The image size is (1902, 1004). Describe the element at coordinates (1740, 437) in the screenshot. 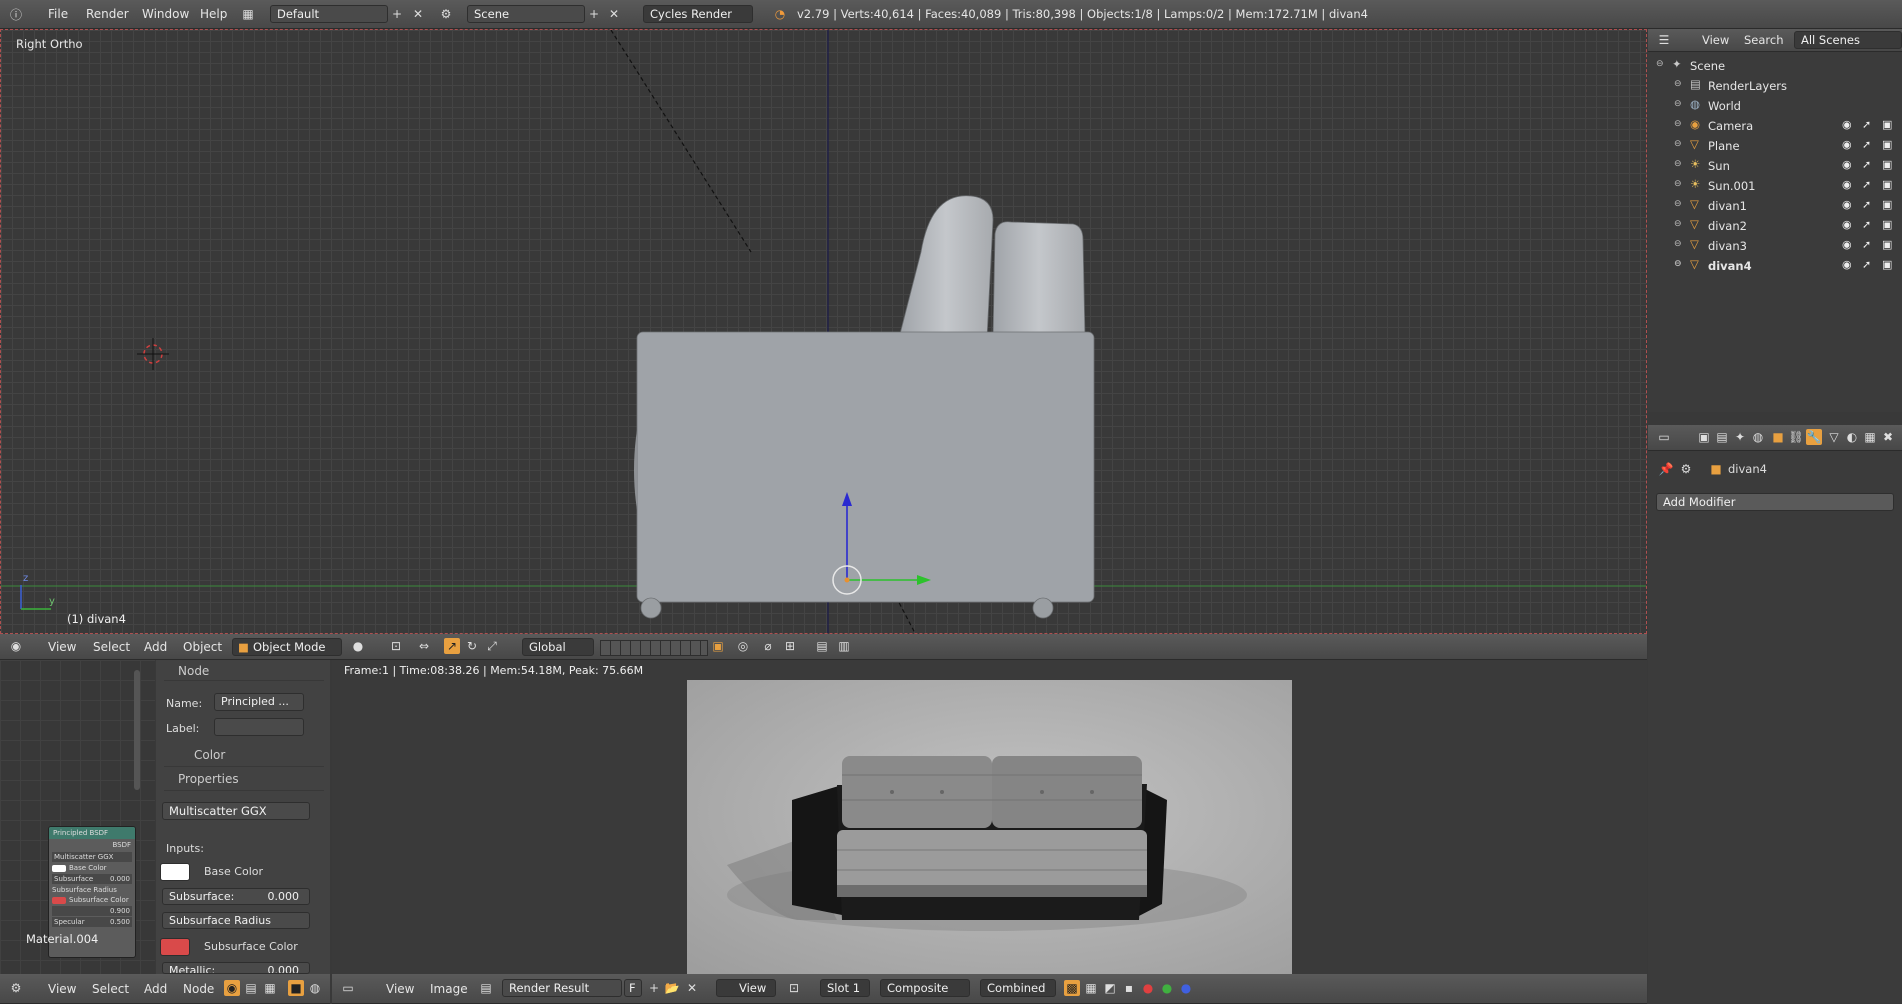

I see `scene-tab-icon: ✦` at that location.